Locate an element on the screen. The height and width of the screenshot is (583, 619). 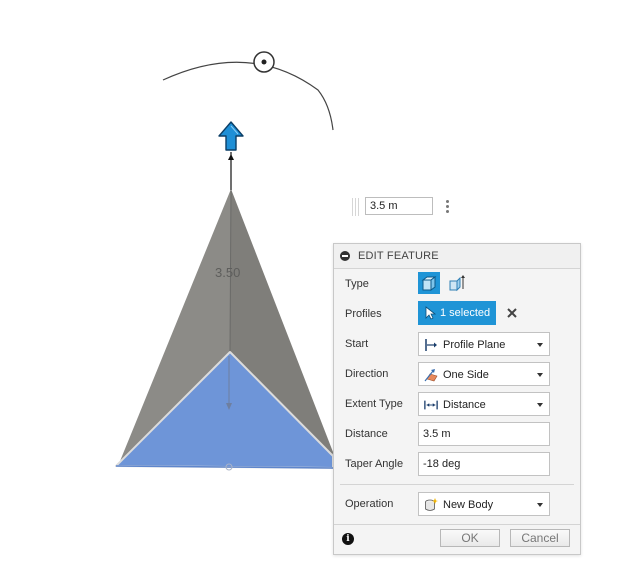
solid-extrude-icon is located at coordinates (429, 283).